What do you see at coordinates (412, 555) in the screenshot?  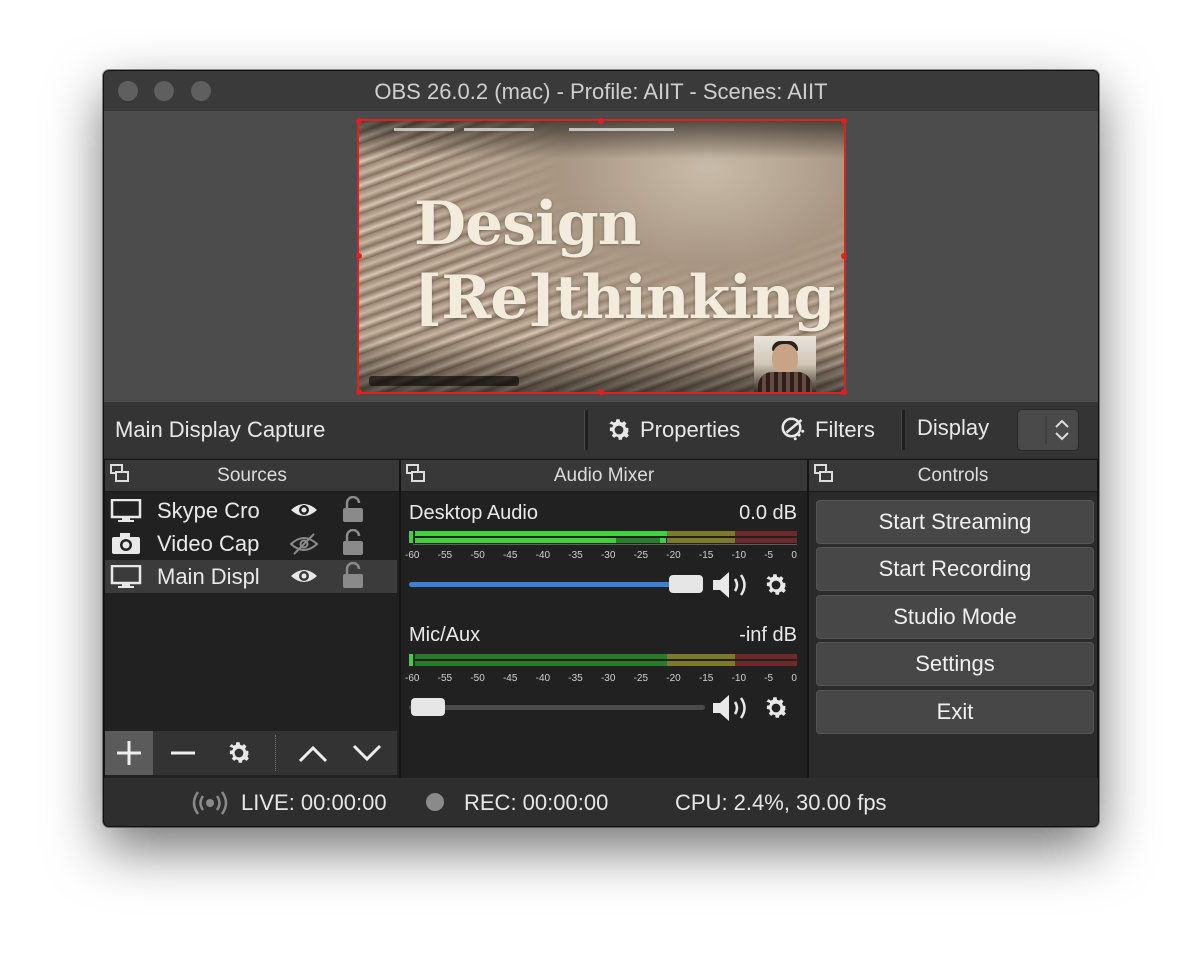 I see `tick-label: -60` at bounding box center [412, 555].